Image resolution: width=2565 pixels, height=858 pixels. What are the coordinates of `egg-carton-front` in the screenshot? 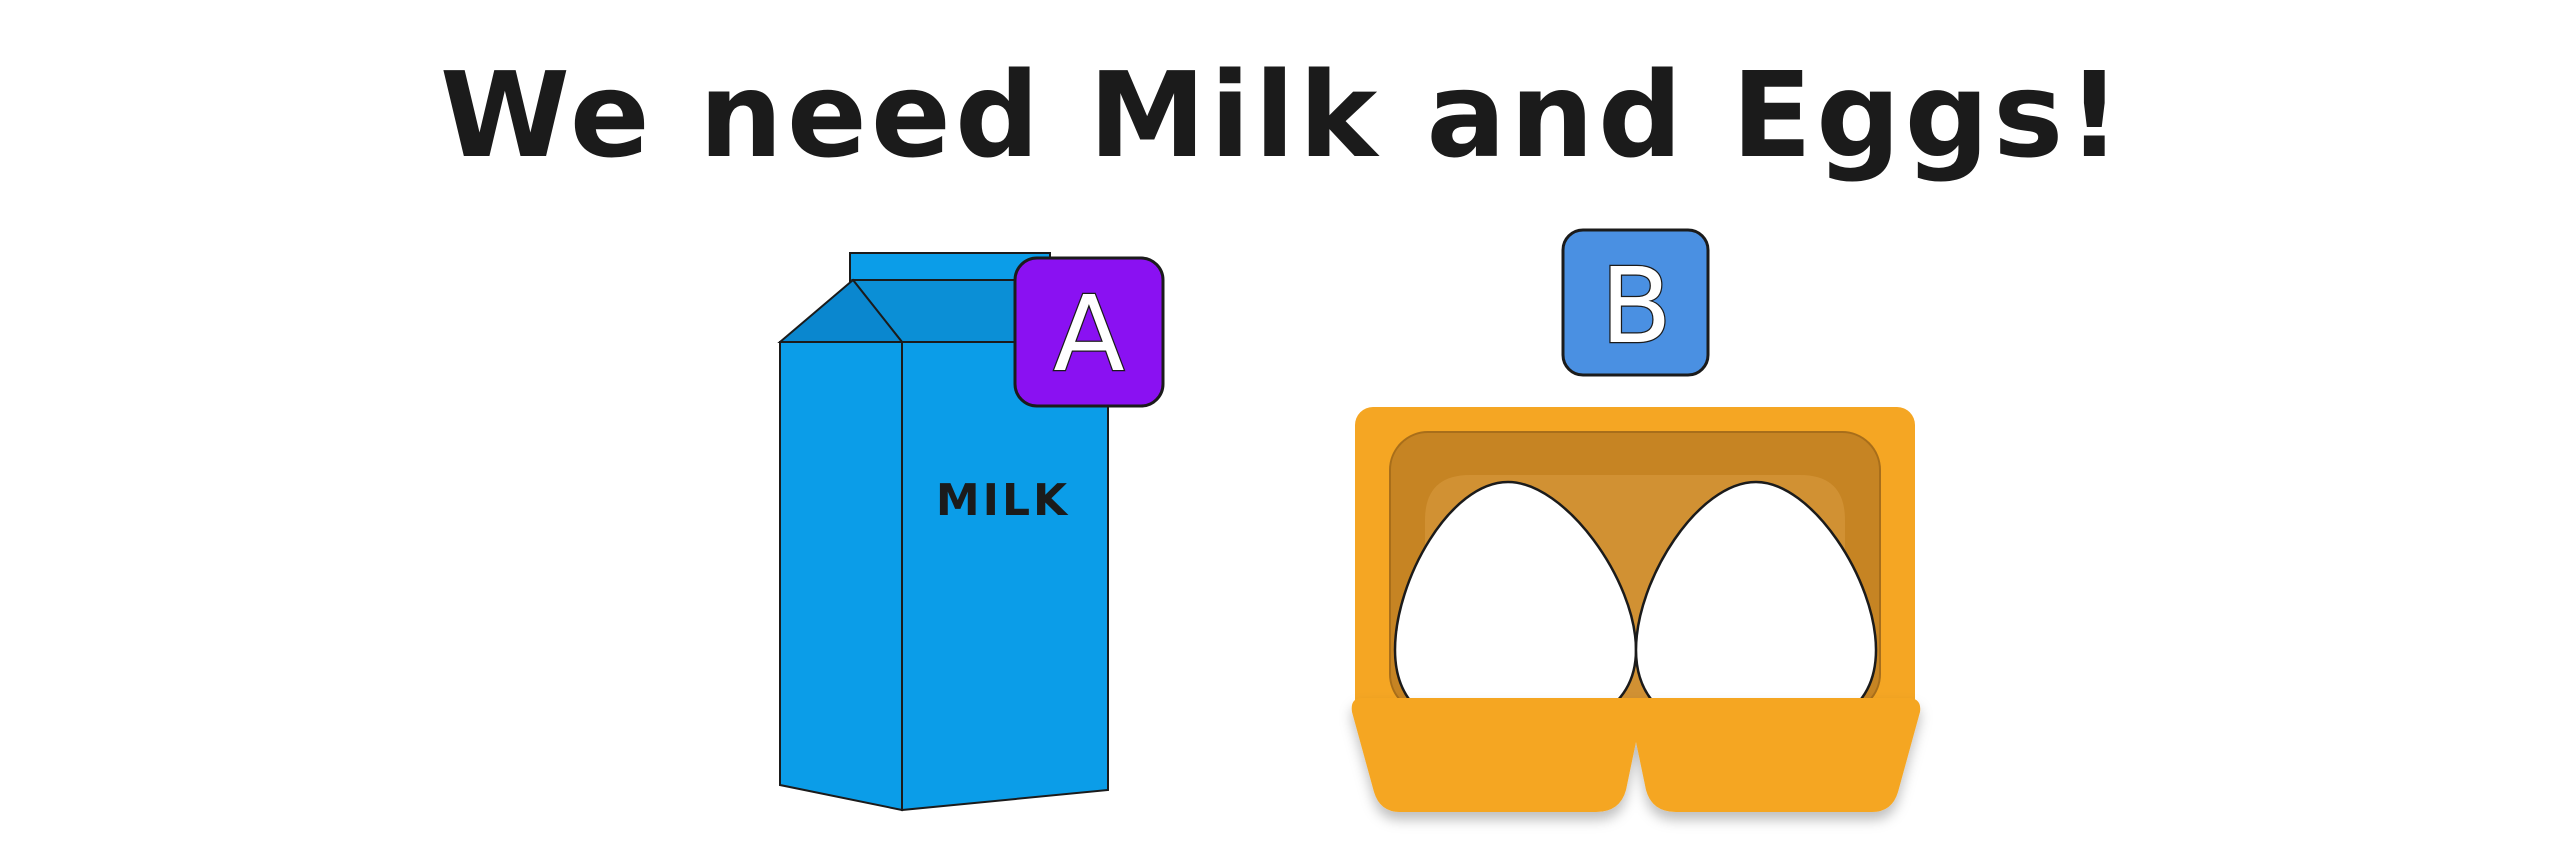 It's located at (1636, 755).